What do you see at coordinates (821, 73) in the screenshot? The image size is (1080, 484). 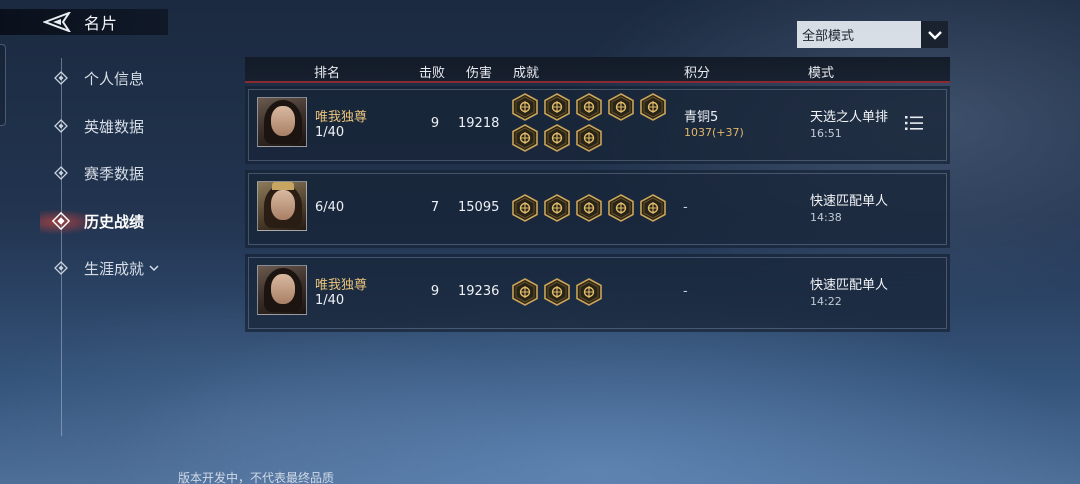 I see `column-header-mode: 模式` at bounding box center [821, 73].